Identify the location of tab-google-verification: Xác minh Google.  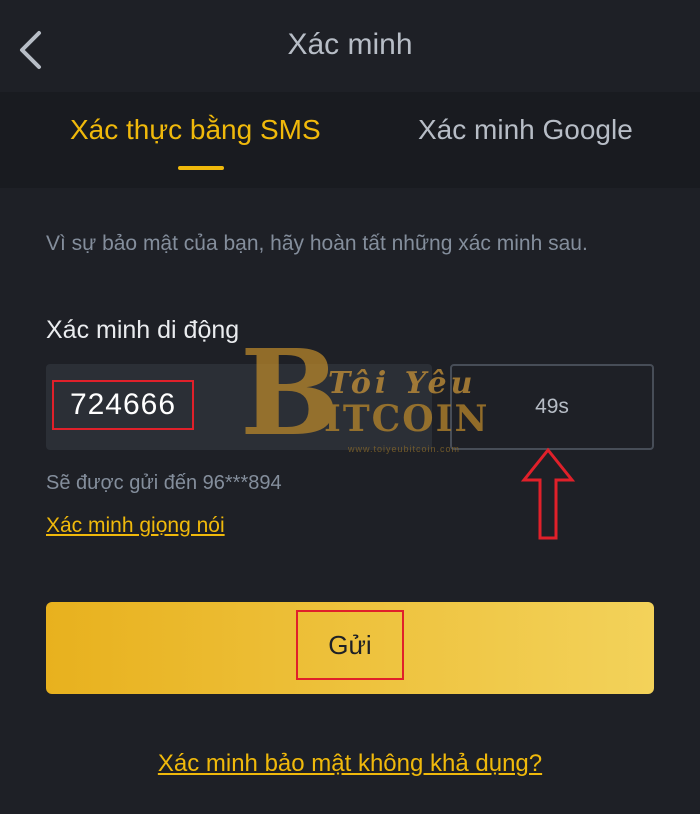
(525, 130).